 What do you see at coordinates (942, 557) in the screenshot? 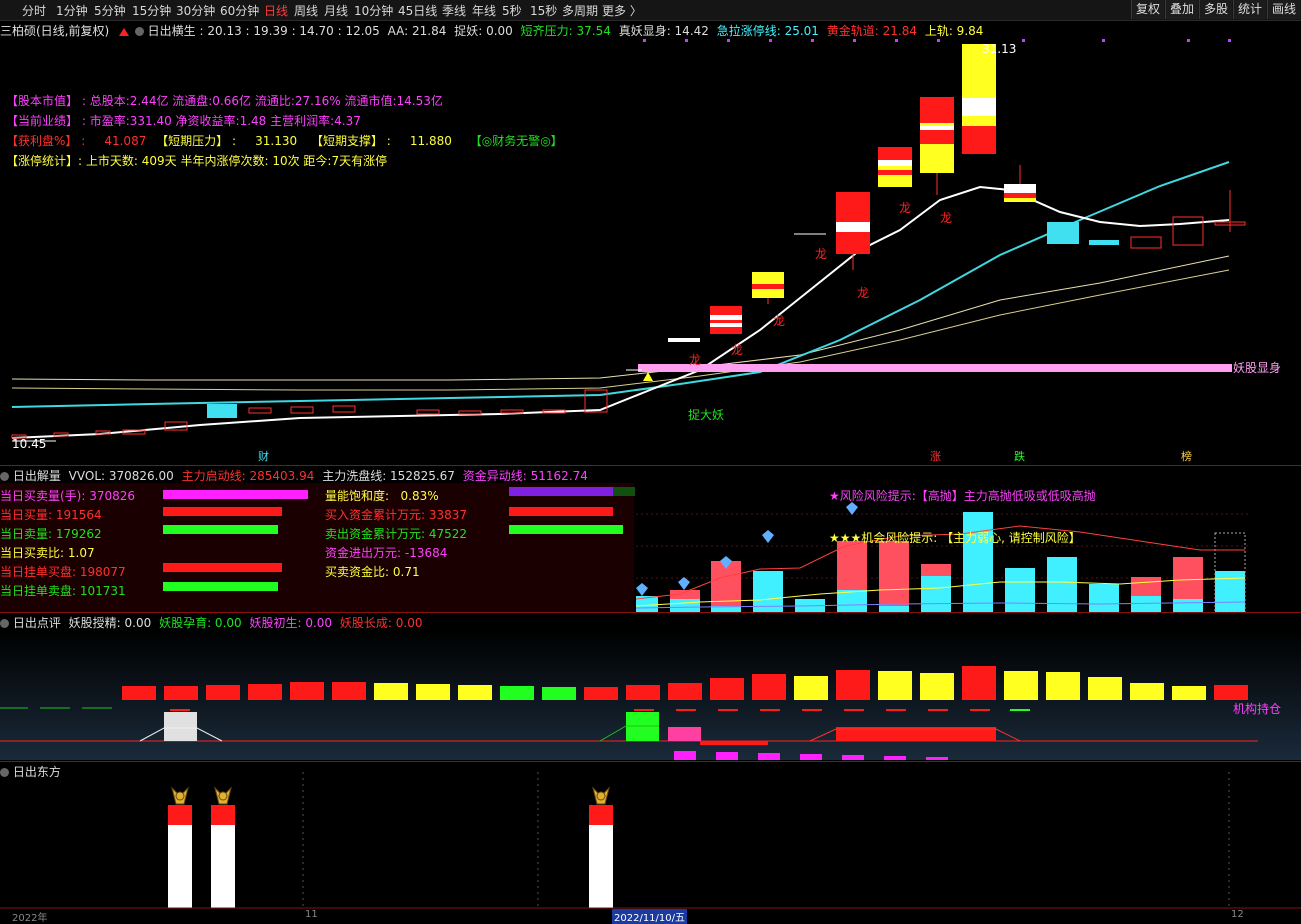
I see `volume-chart` at bounding box center [942, 557].